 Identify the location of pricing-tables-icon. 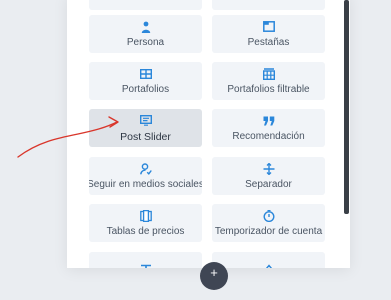
(145, 216).